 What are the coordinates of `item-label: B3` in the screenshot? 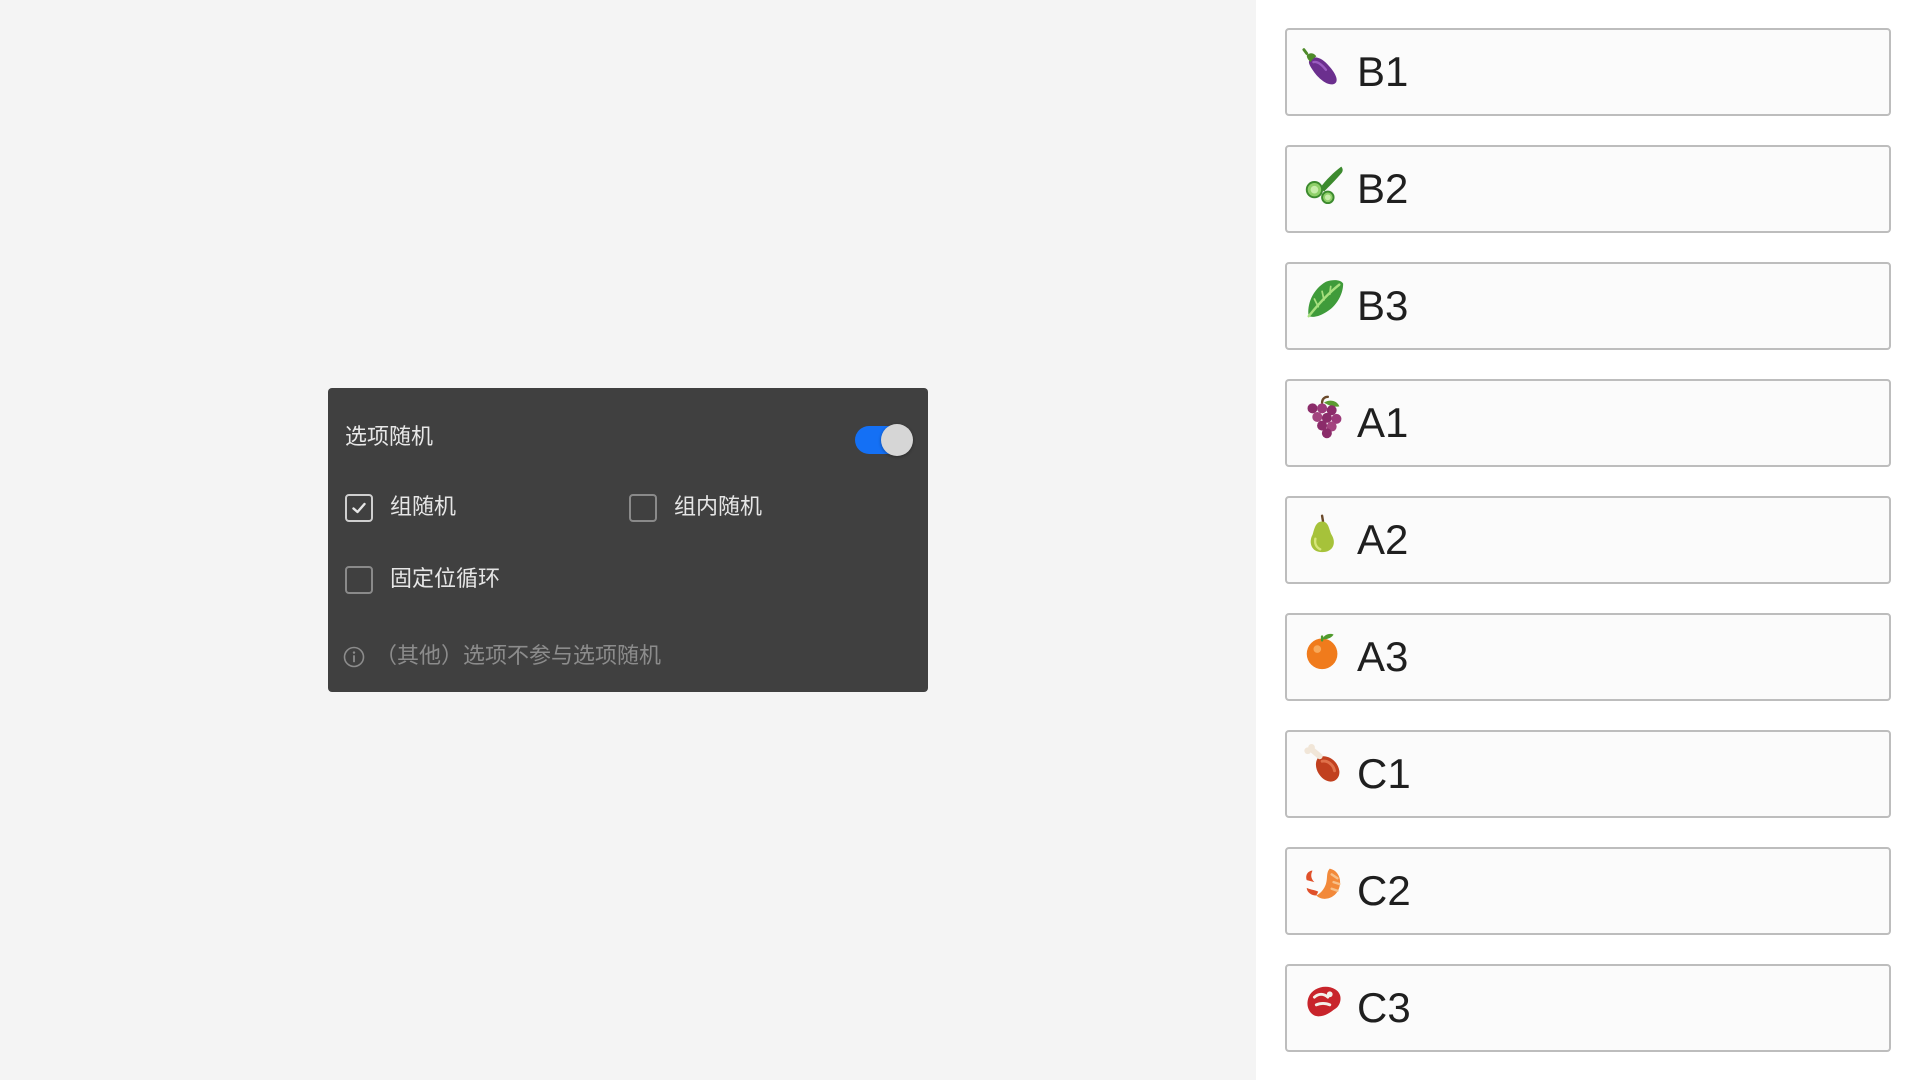 It's located at (1383, 305).